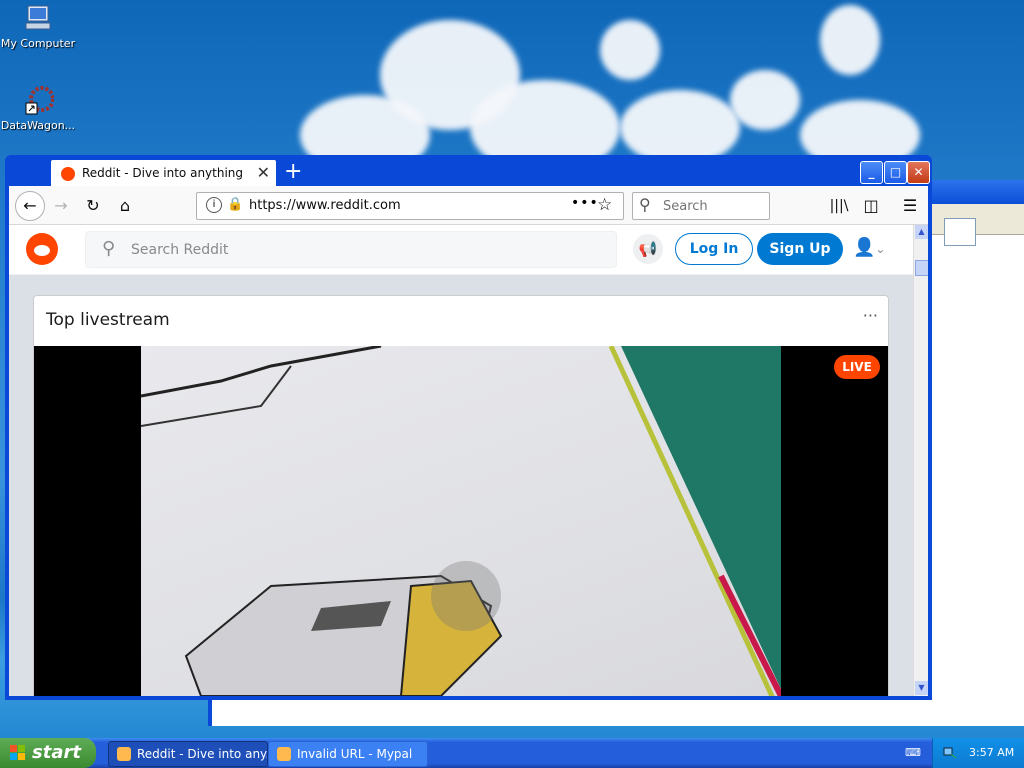  What do you see at coordinates (351, 249) in the screenshot?
I see `reddit-search-input: ⚲ Search Reddit` at bounding box center [351, 249].